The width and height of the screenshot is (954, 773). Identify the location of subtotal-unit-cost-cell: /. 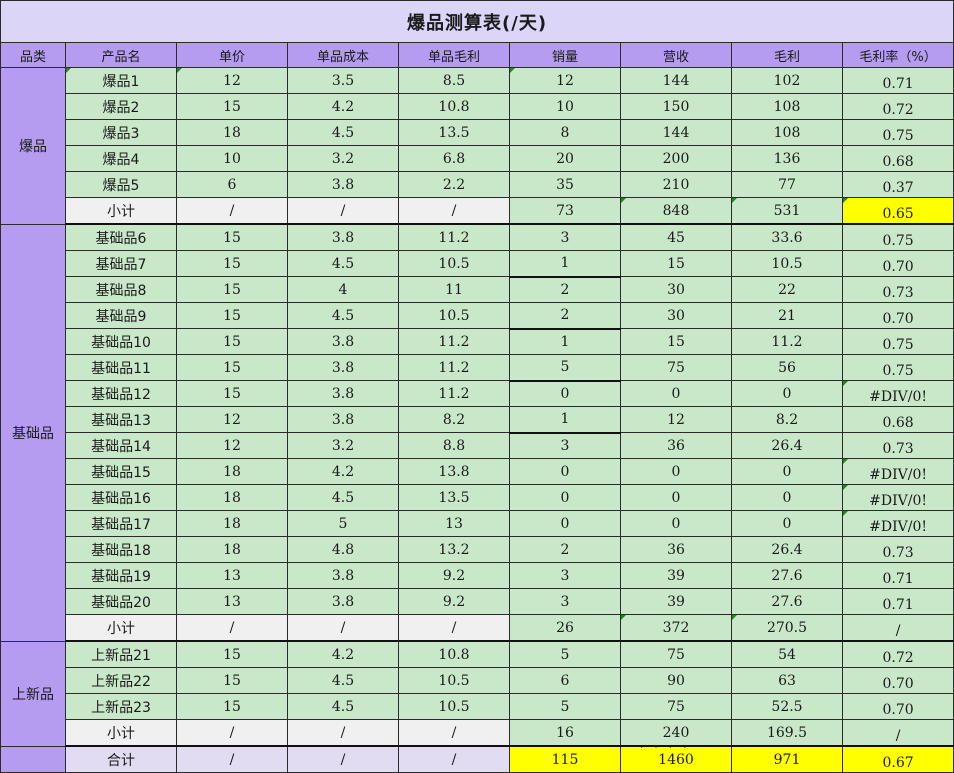
(343, 733).